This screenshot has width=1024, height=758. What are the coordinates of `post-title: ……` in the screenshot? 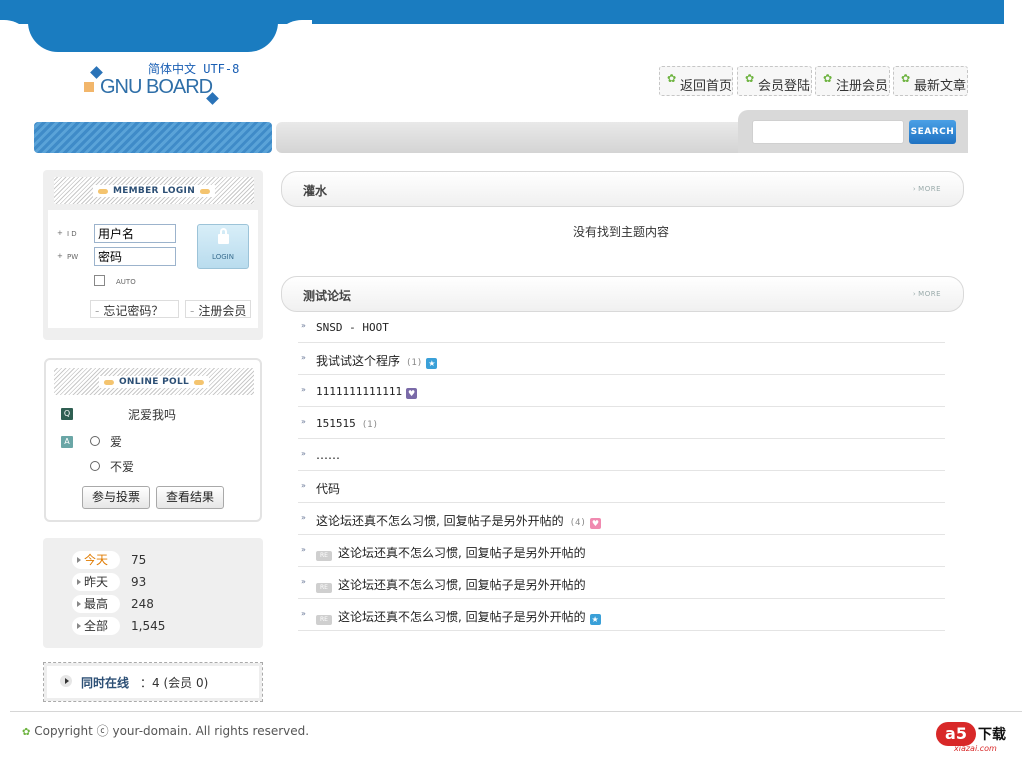 It's located at (328, 455).